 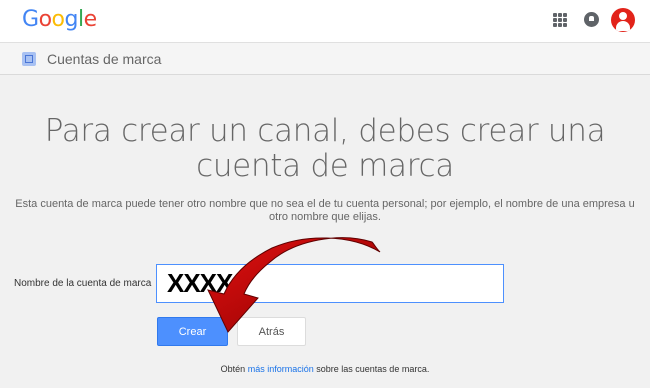 I want to click on subbar-title: Cuentas de marca, so click(x=104, y=59).